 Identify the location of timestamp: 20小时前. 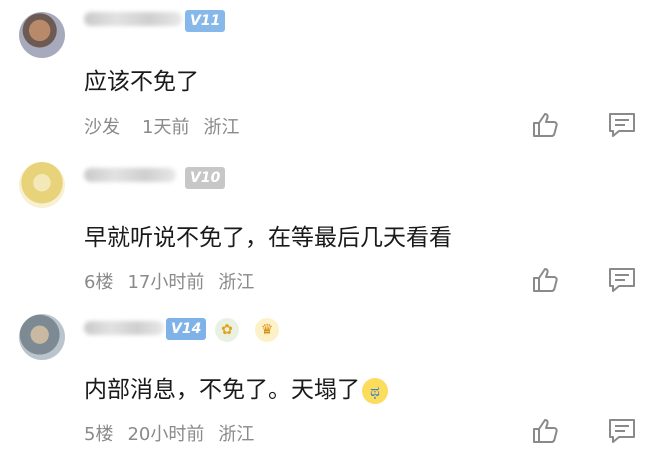
(166, 434).